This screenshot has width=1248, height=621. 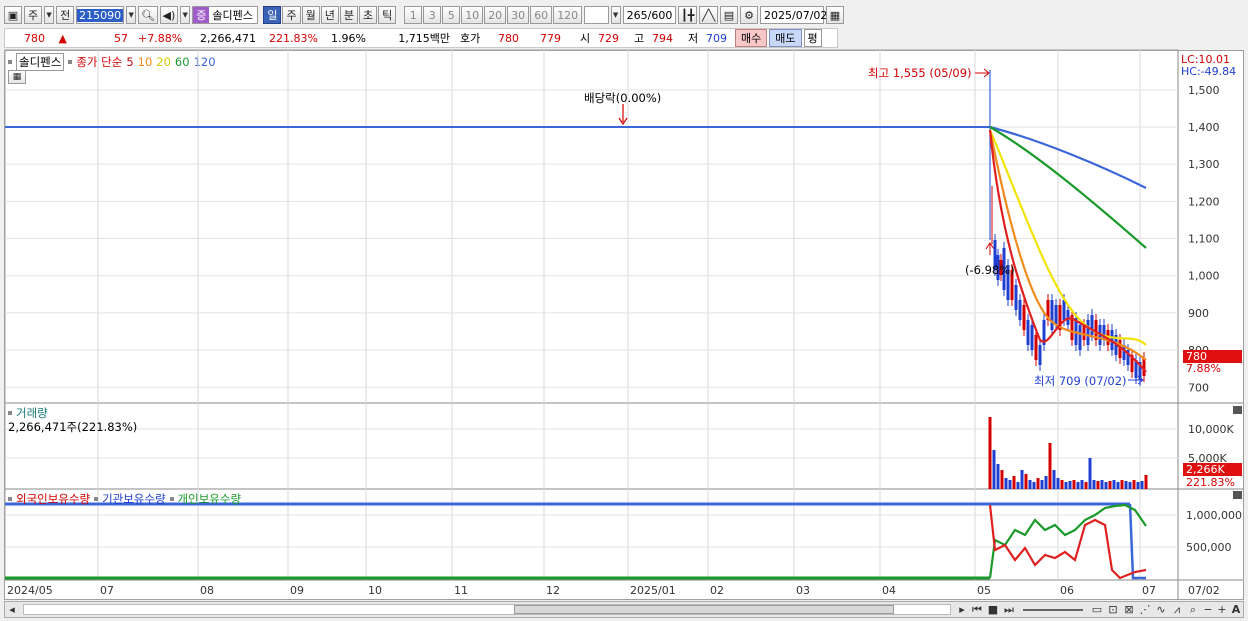 I want to click on holding-tick-label: 500,000, so click(x=1209, y=547).